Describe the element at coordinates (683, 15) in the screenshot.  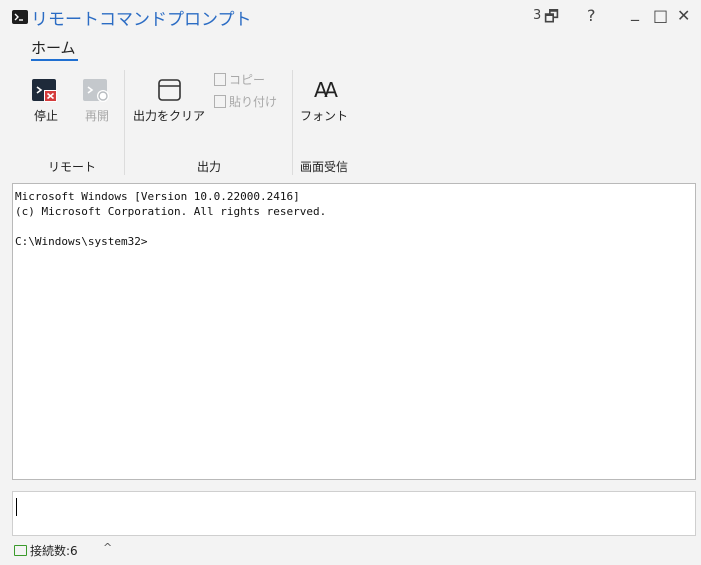
I see `close-button: ✕` at that location.